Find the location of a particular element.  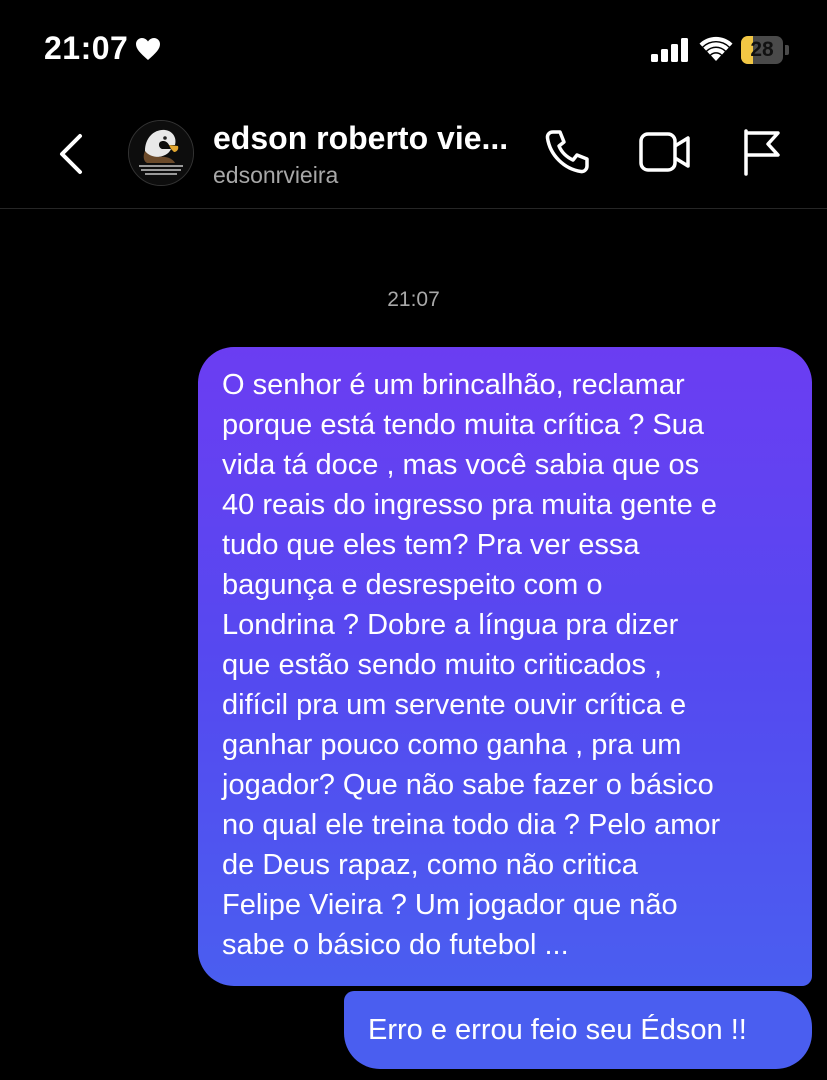

eagle-avatar-image is located at coordinates (161, 153).